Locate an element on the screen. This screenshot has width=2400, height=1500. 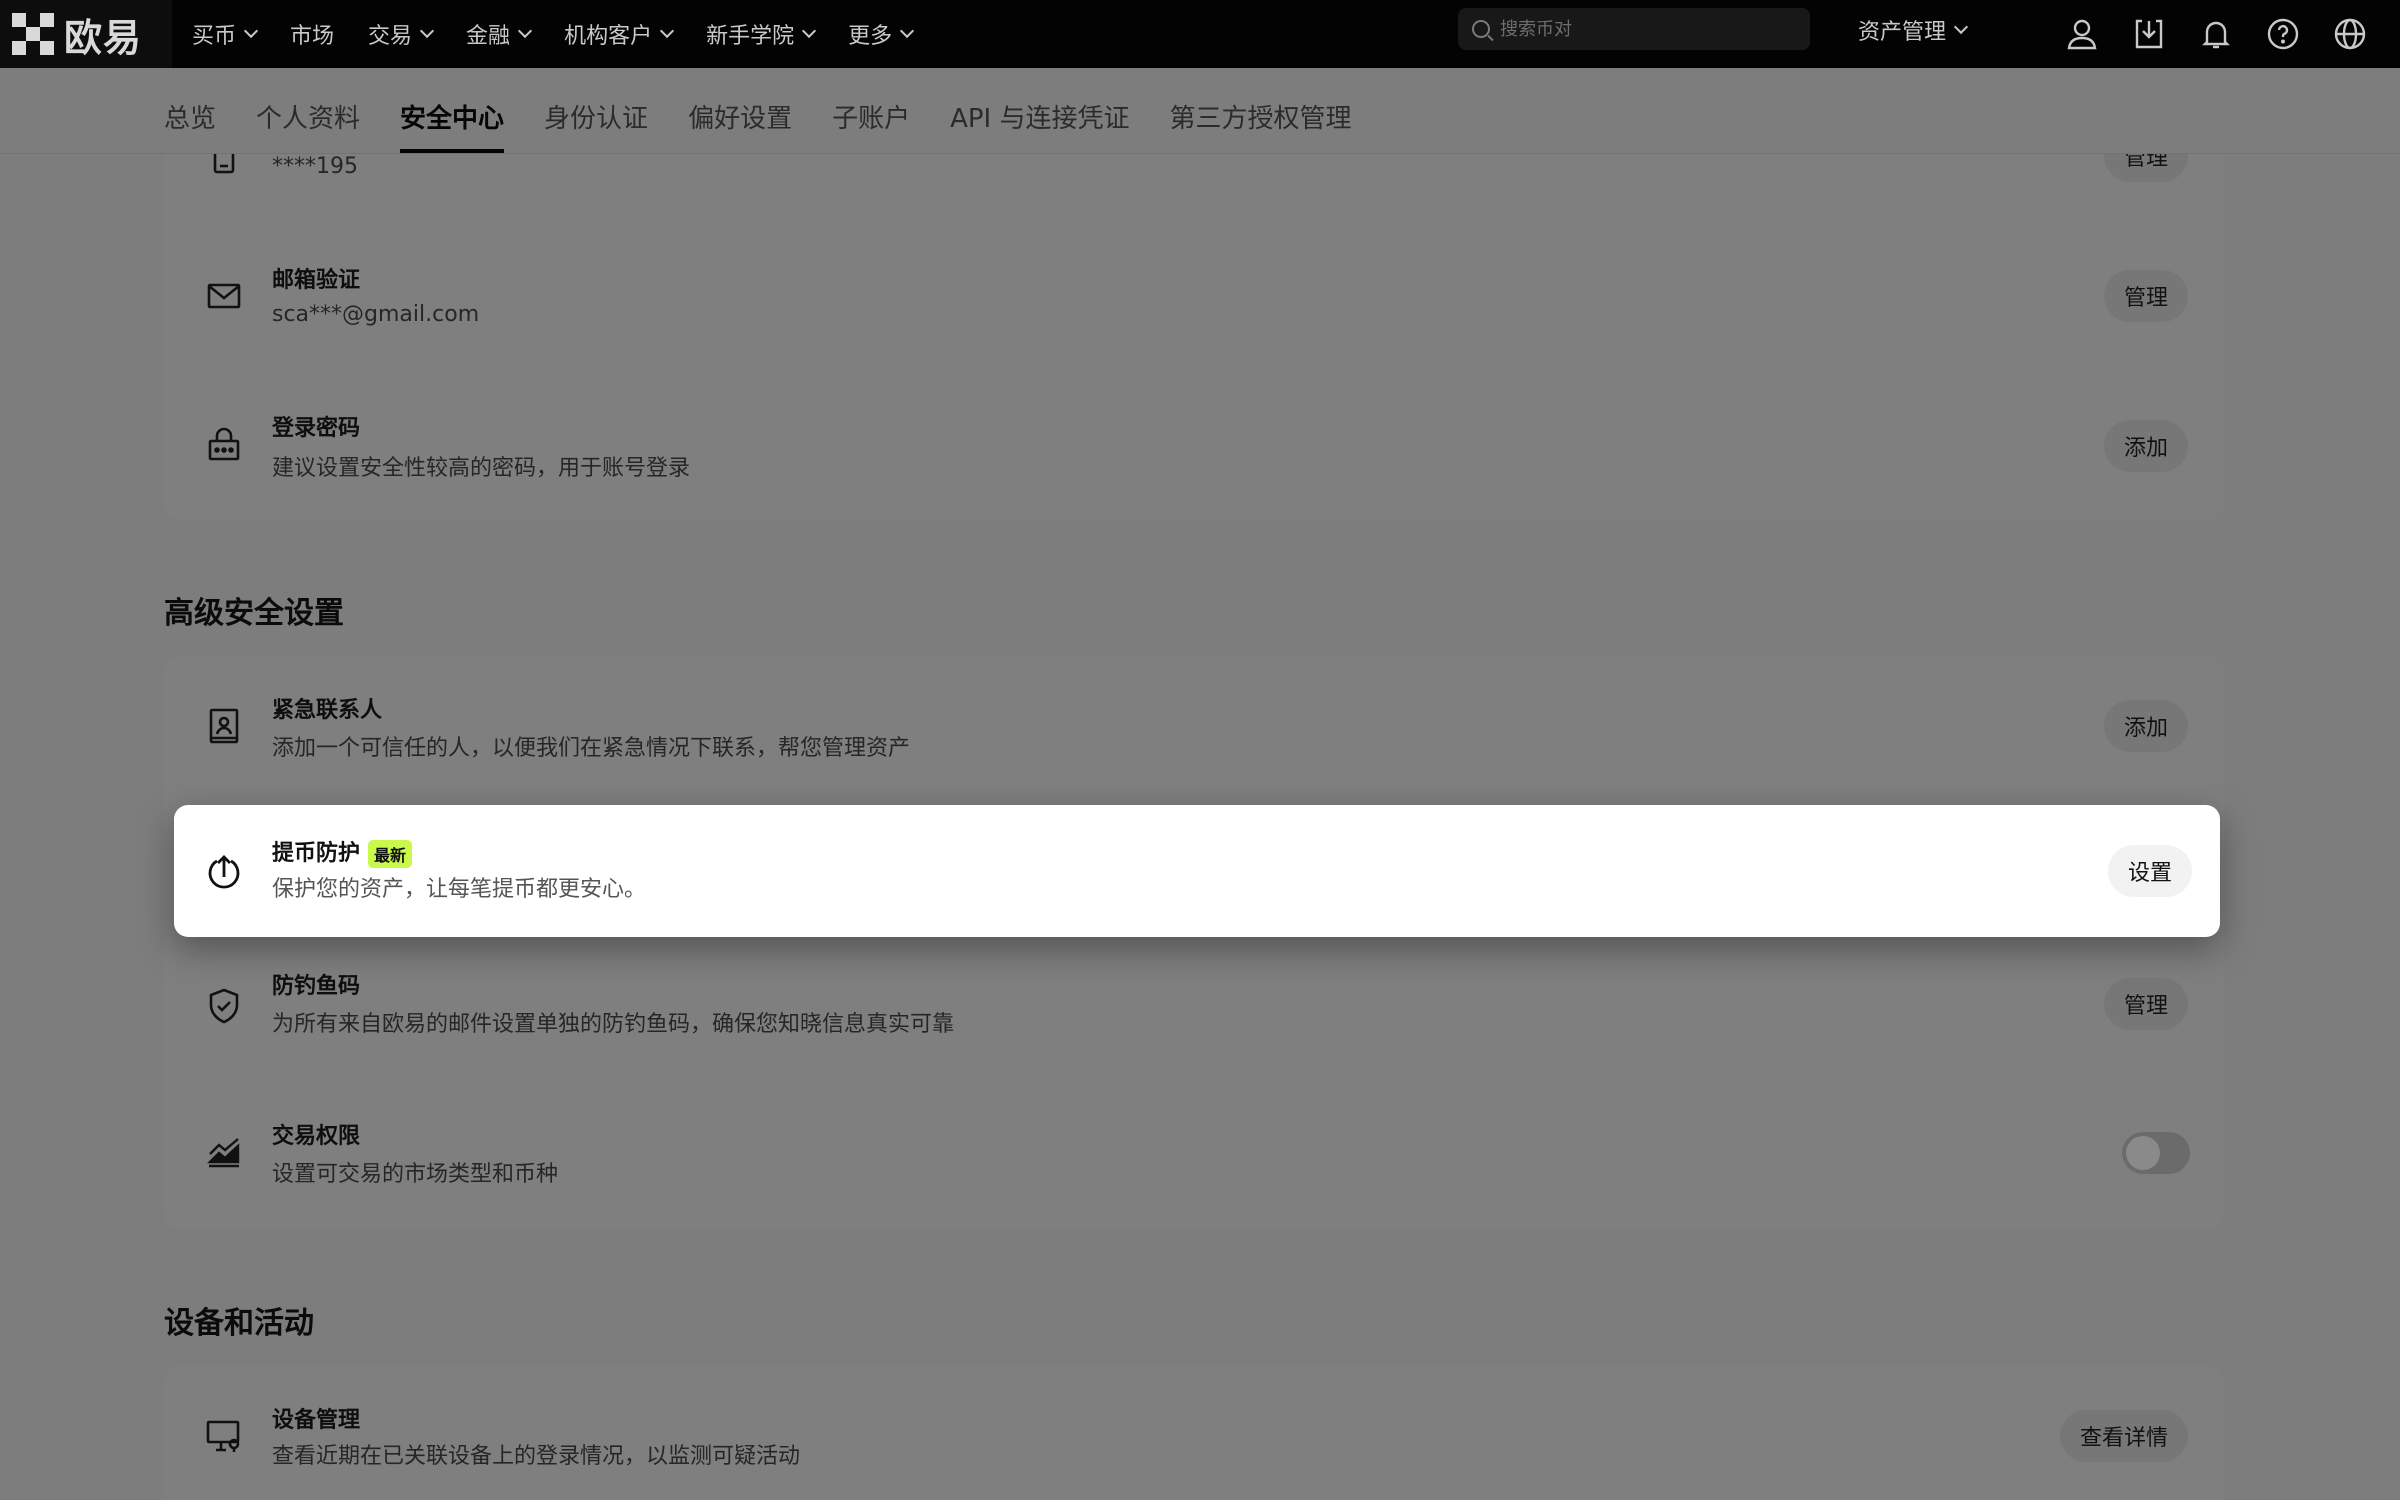
nav-label: 机构客户 is located at coordinates (608, 36).